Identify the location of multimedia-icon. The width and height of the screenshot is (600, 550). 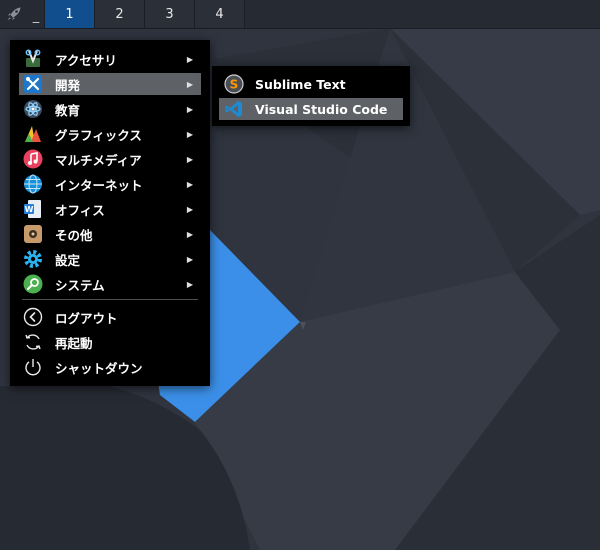
(33, 159).